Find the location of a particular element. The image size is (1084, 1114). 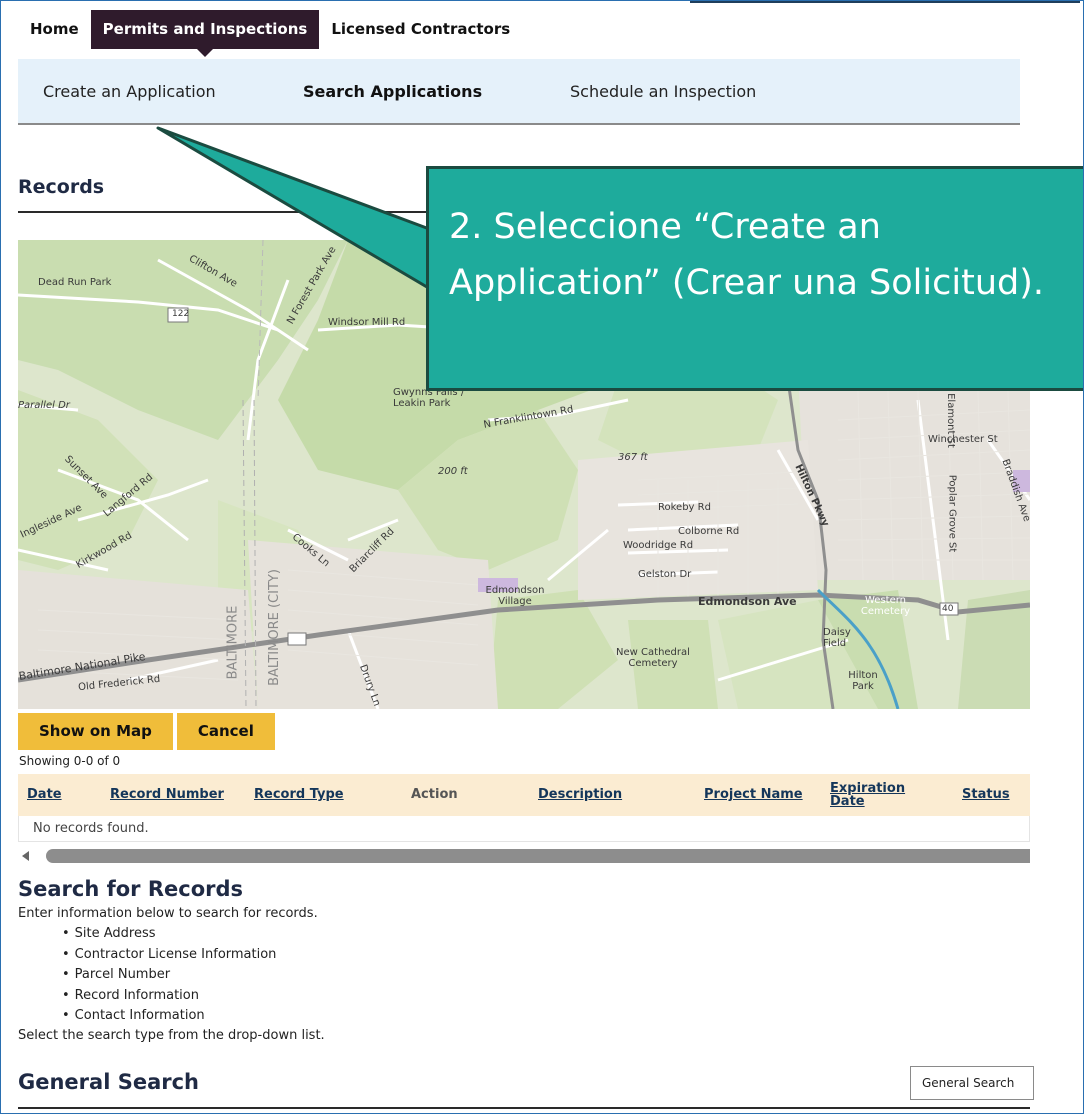

column-expiration-date: Expiration Date is located at coordinates (875, 795).